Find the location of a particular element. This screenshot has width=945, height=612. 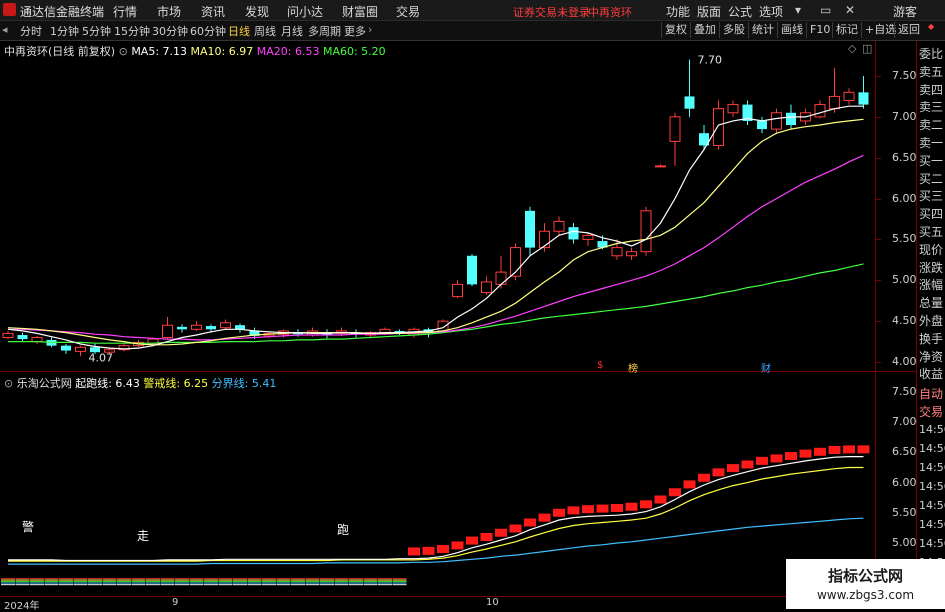

side-item: 外盘 is located at coordinates (931, 320).